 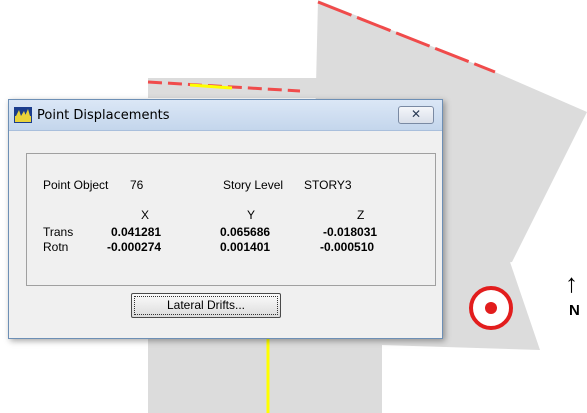 I want to click on column-body, so click(x=265, y=376).